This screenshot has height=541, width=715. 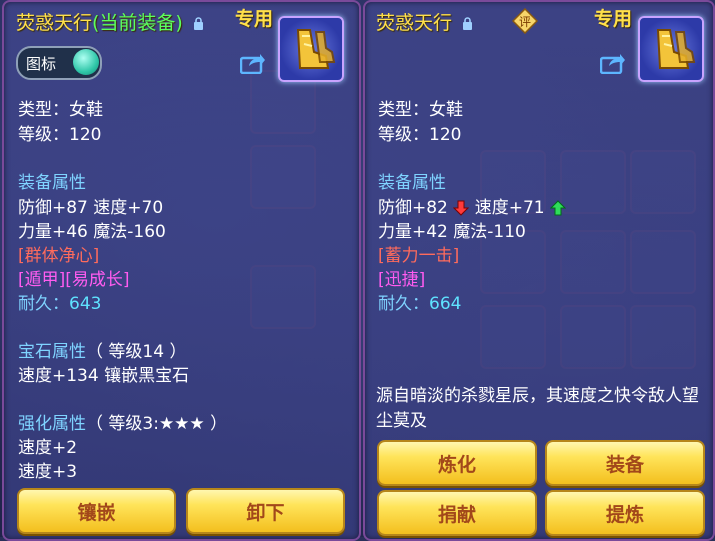 I want to click on refine-button: 炼化, so click(x=457, y=463).